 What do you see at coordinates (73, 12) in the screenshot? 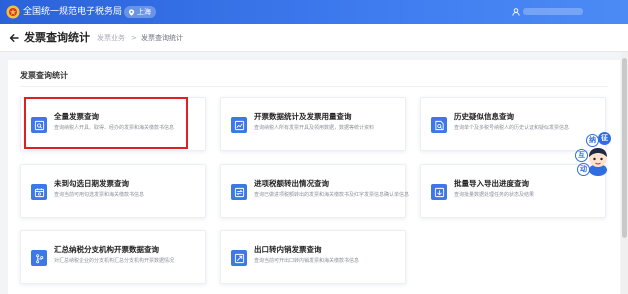
I see `site-name: 全国统一规范电子税务局` at bounding box center [73, 12].